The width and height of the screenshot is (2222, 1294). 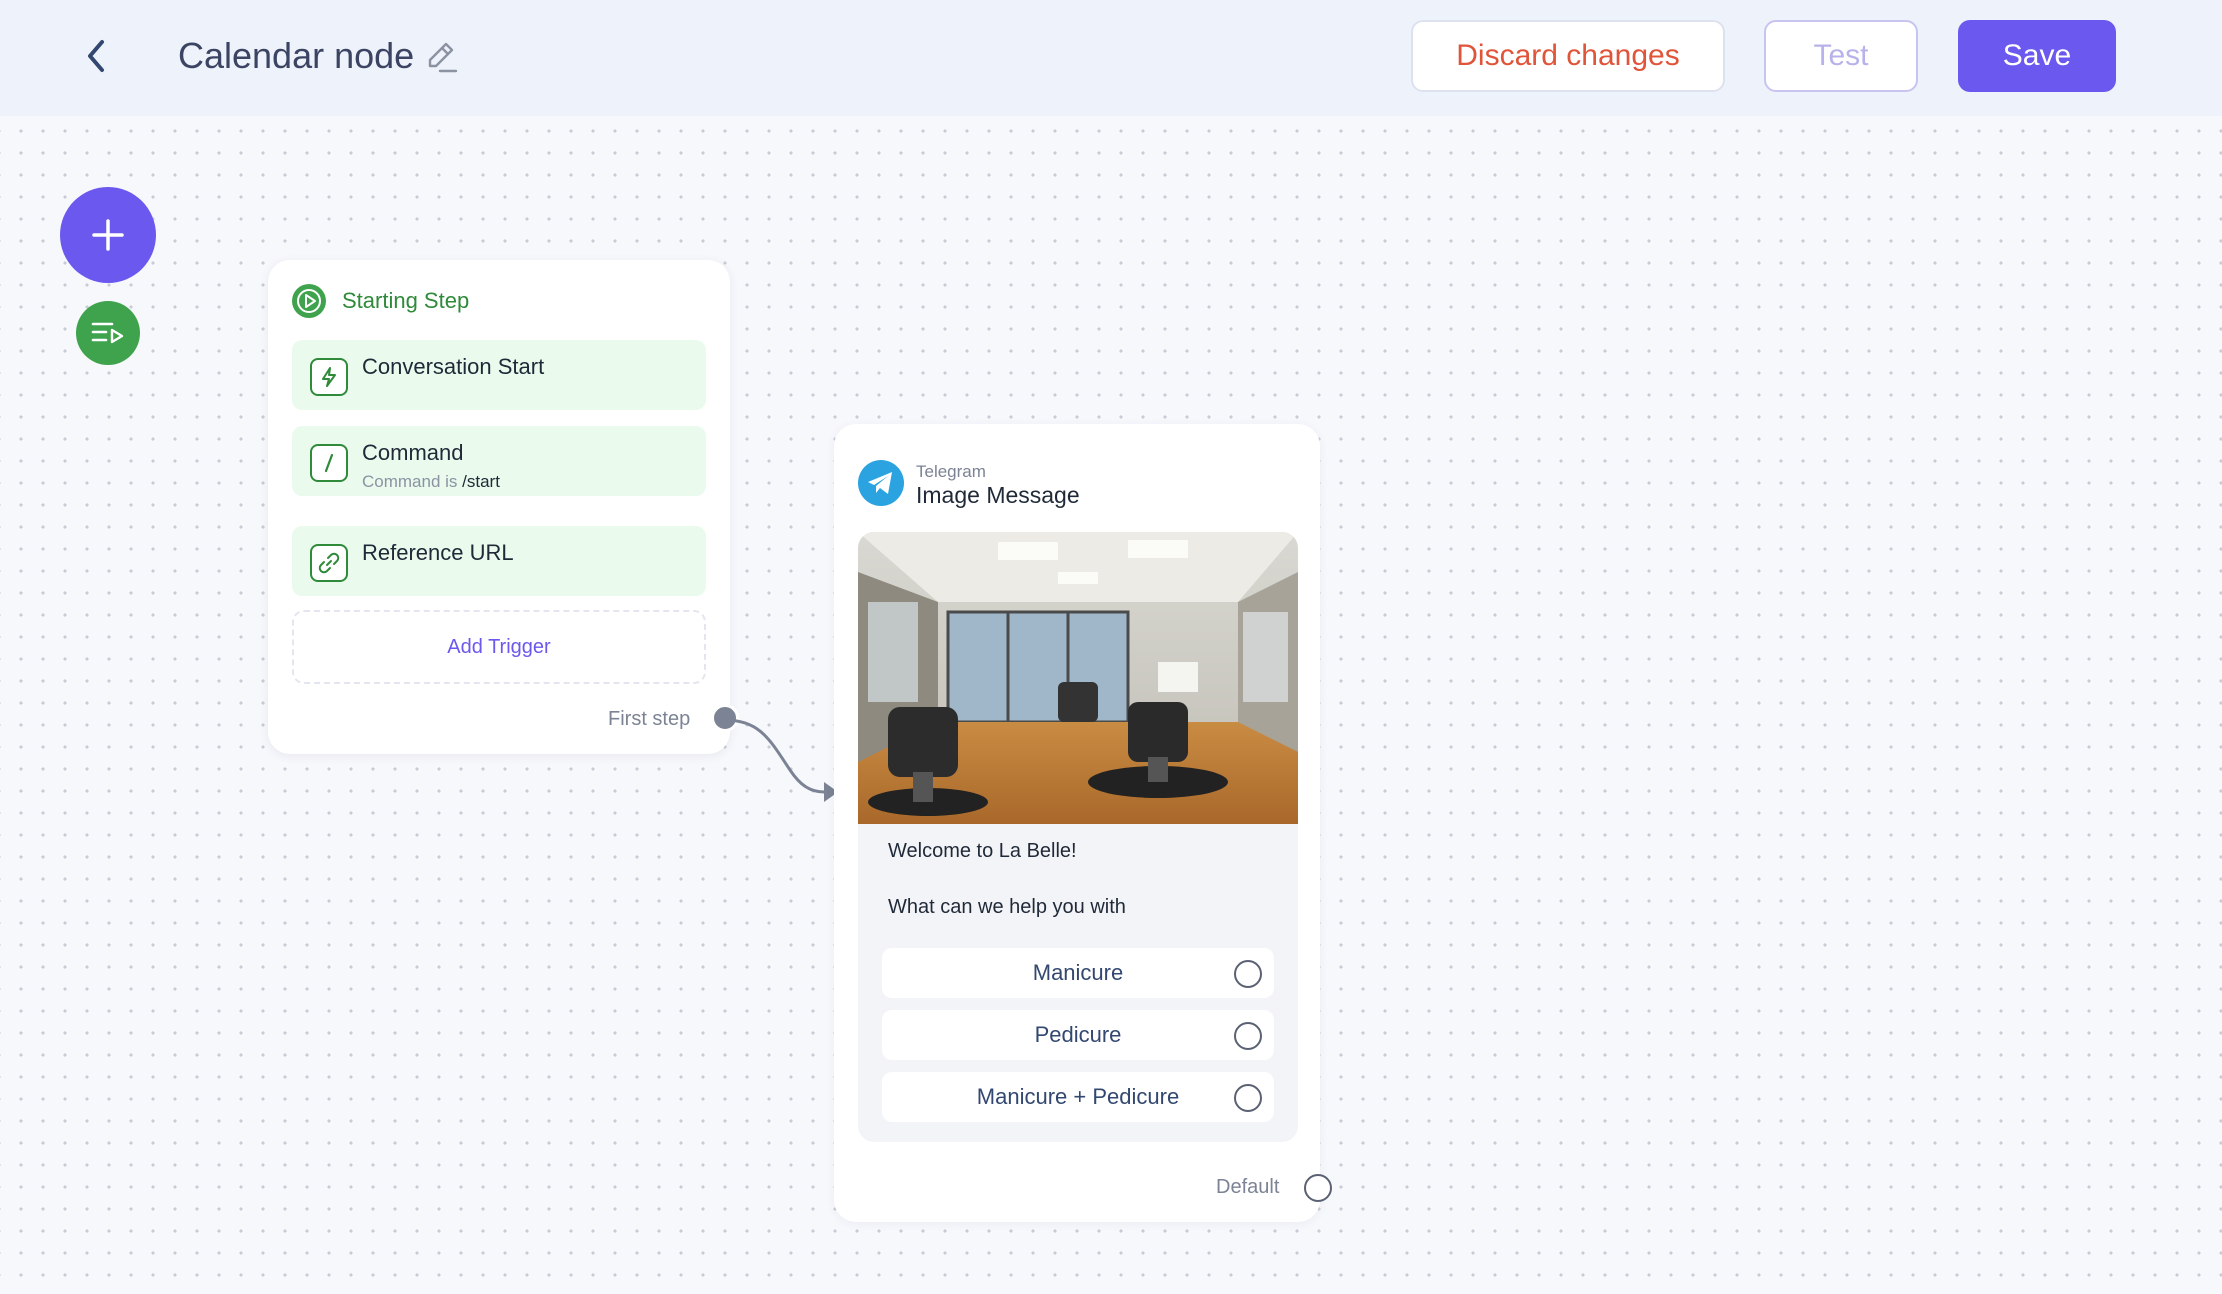 I want to click on option-button: Manicure + Pedicure, so click(x=1078, y=1097).